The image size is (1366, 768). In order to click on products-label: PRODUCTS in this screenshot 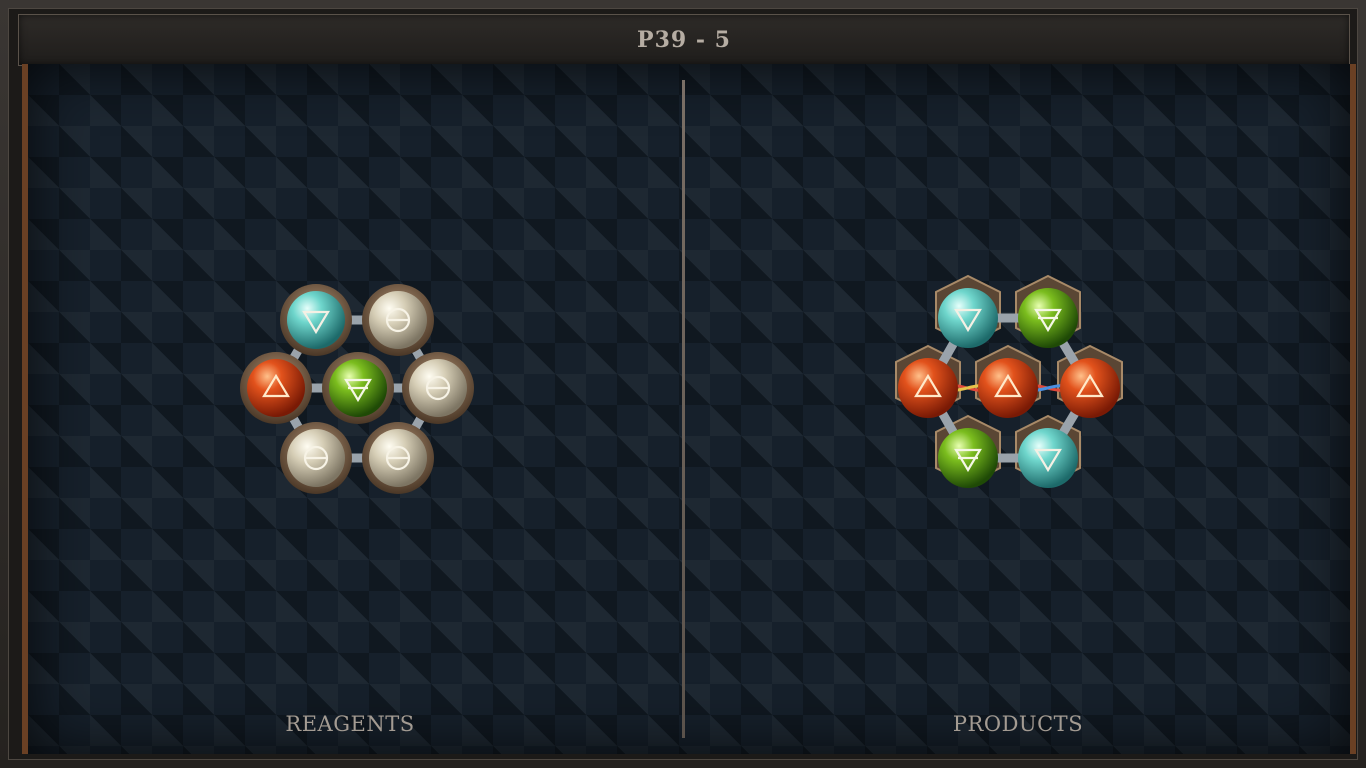, I will do `click(1018, 724)`.